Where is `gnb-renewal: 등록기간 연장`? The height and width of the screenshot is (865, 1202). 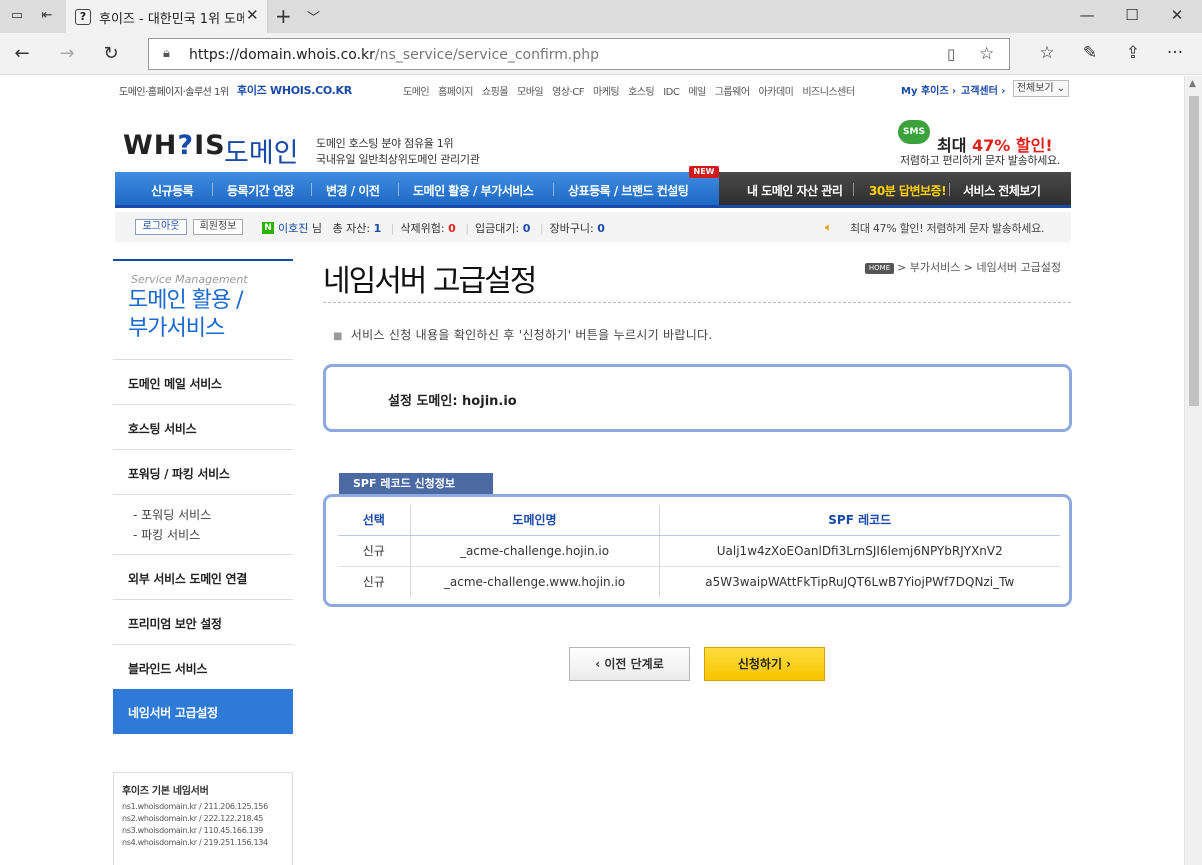 gnb-renewal: 등록기간 연장 is located at coordinates (260, 190).